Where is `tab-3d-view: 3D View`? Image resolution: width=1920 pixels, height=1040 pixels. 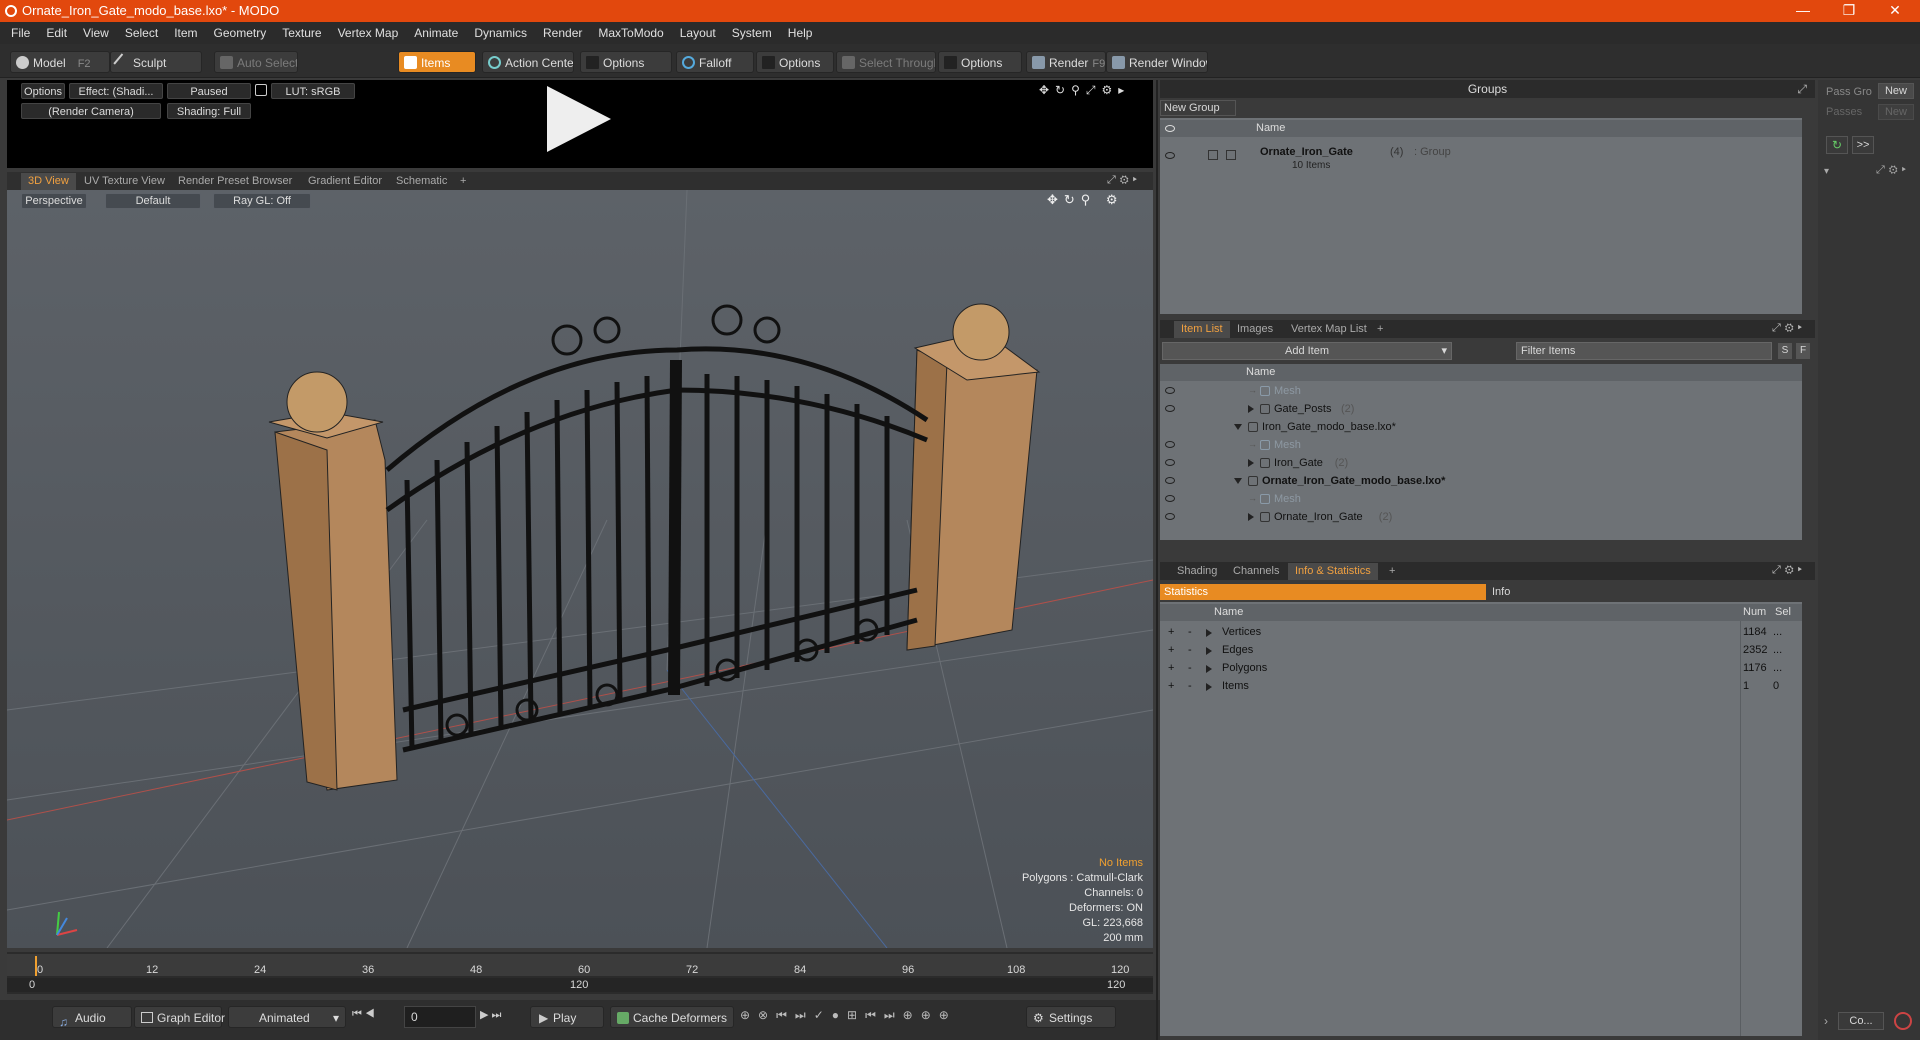 tab-3d-view: 3D View is located at coordinates (48, 181).